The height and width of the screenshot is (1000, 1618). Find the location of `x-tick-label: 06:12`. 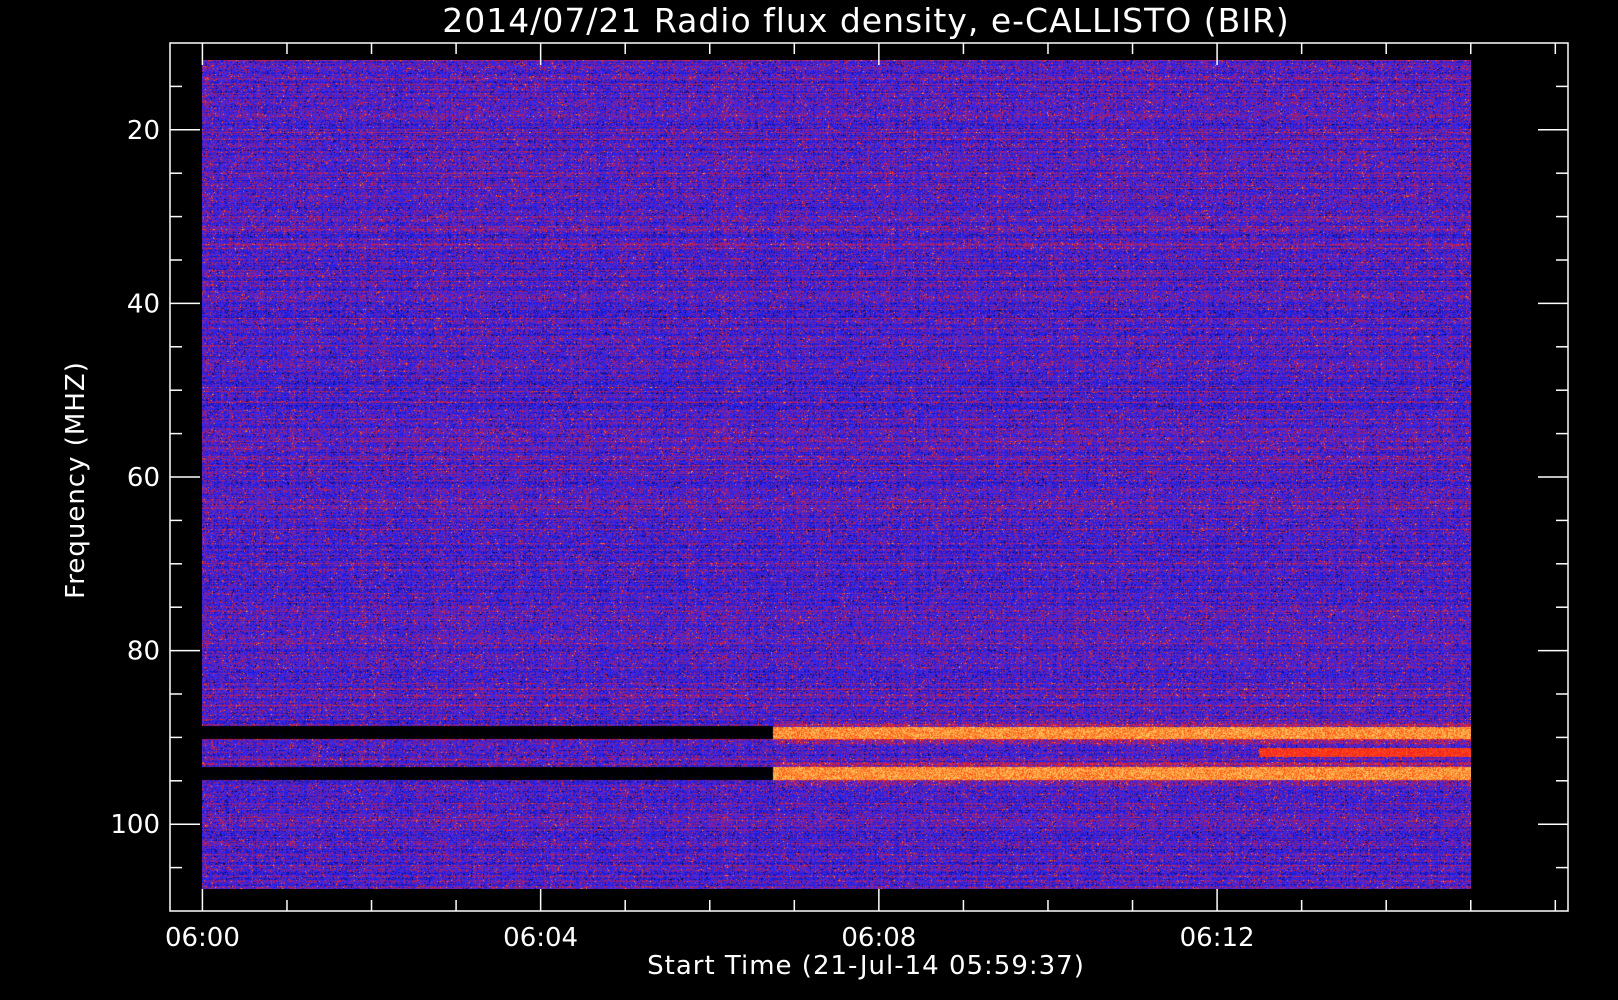

x-tick-label: 06:12 is located at coordinates (1217, 938).